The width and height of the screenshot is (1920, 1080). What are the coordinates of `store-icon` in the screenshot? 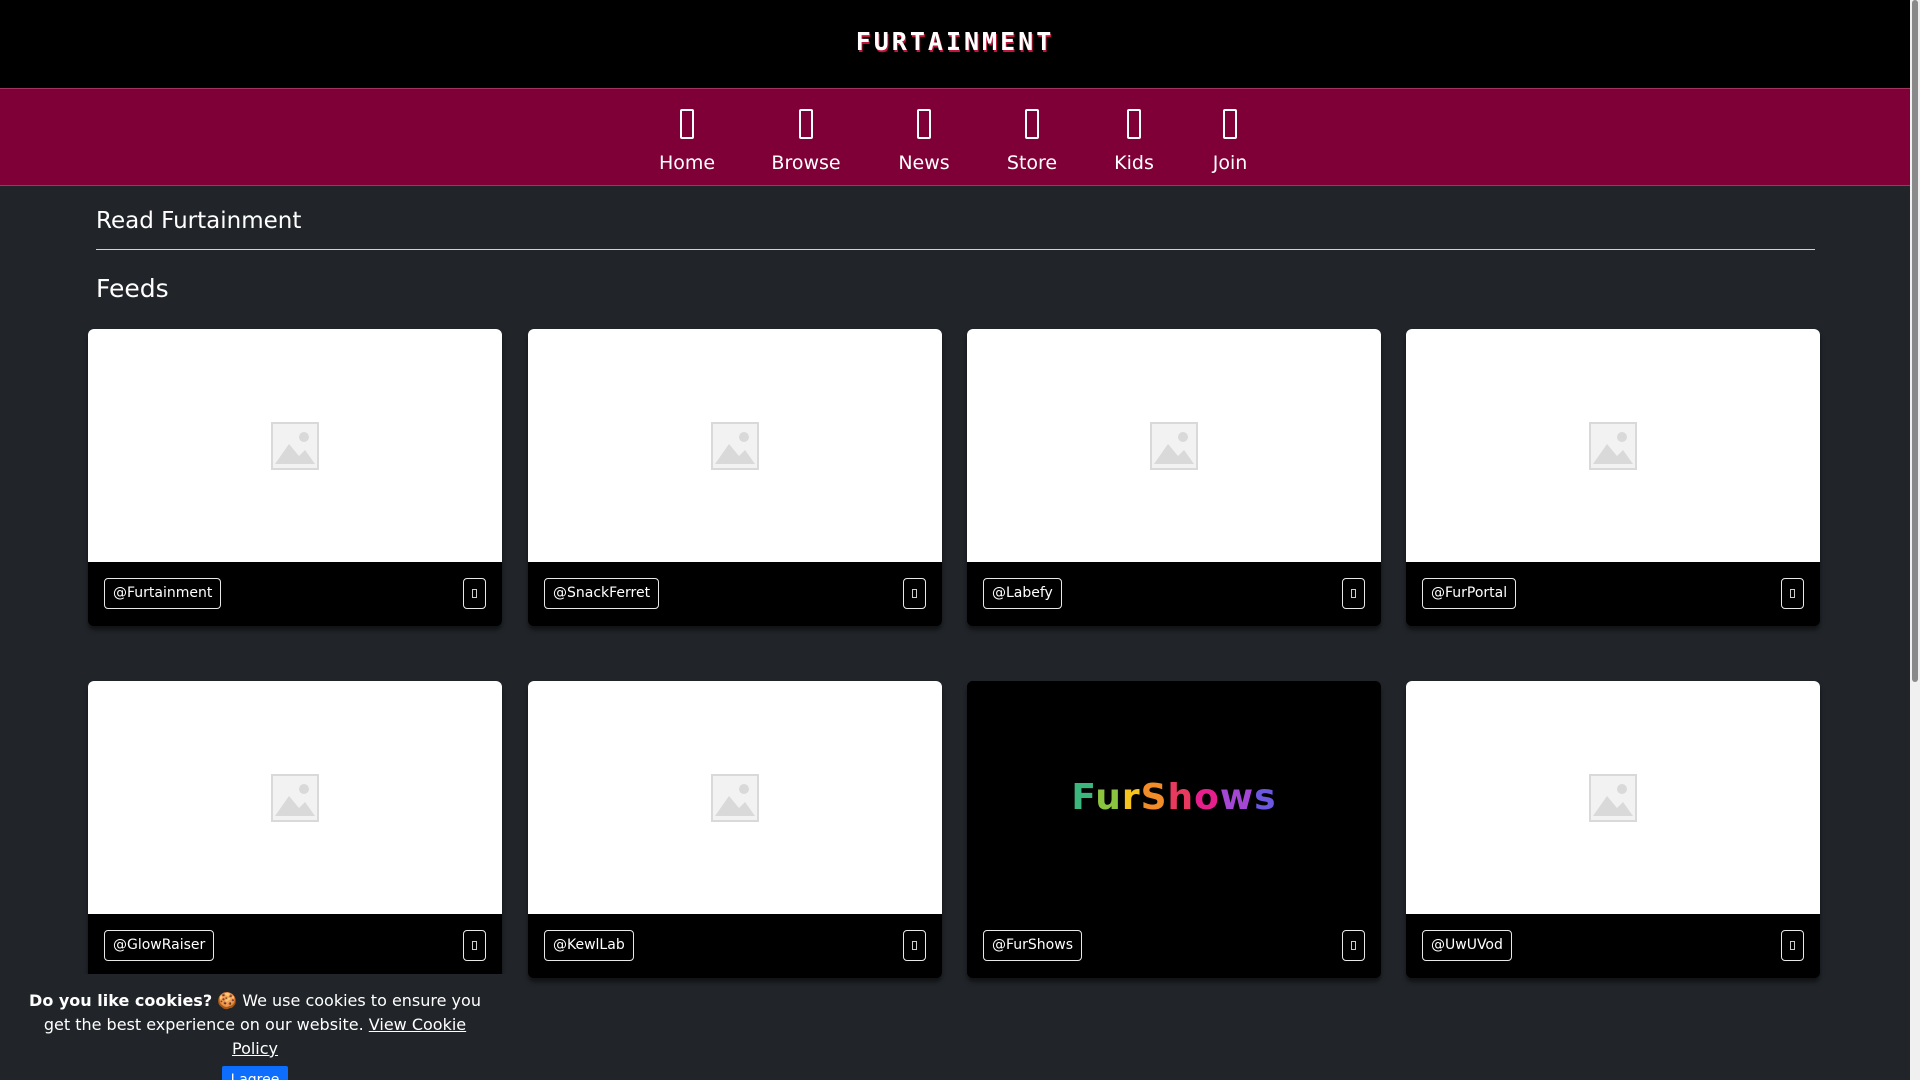 It's located at (1032, 124).